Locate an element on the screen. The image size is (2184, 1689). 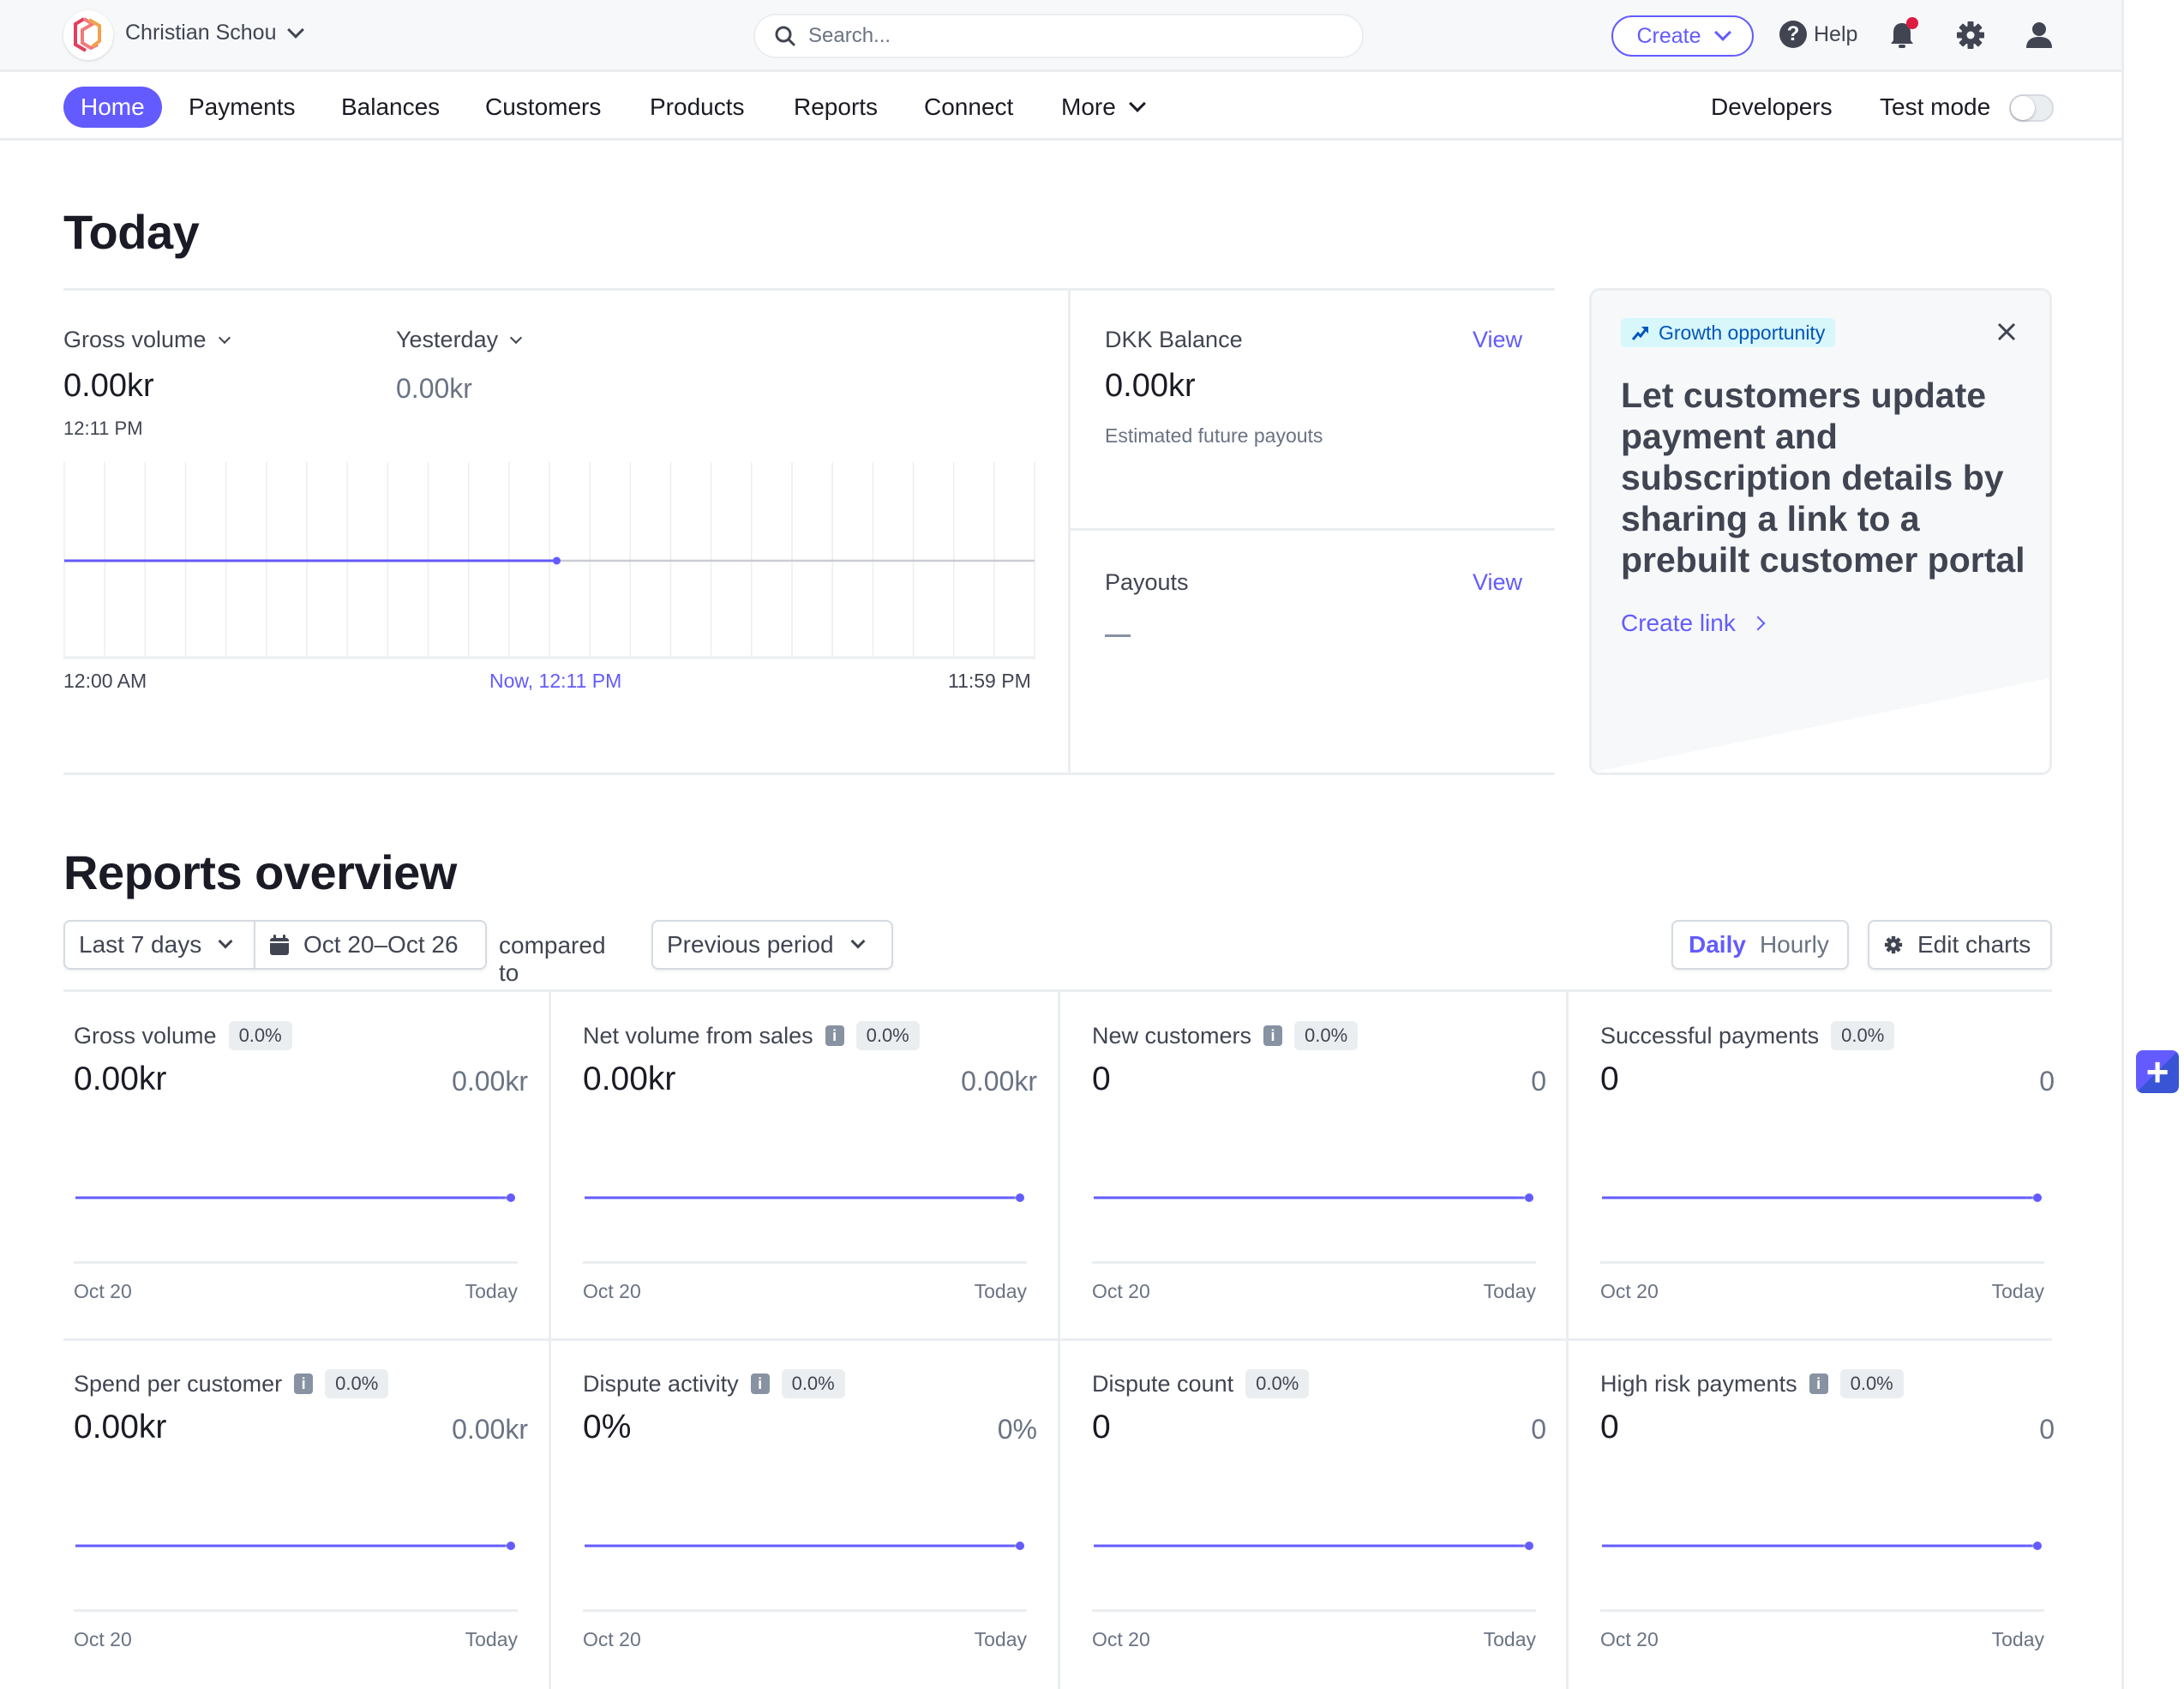
notifications-button is located at coordinates (1902, 34).